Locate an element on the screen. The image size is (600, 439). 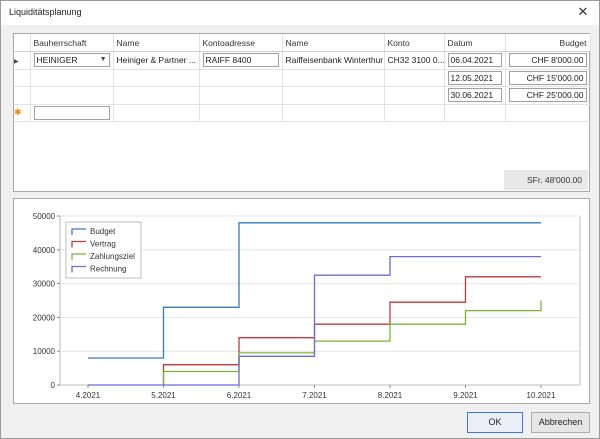
column-header-kontoadresse: Kontoadresse is located at coordinates (241, 43).